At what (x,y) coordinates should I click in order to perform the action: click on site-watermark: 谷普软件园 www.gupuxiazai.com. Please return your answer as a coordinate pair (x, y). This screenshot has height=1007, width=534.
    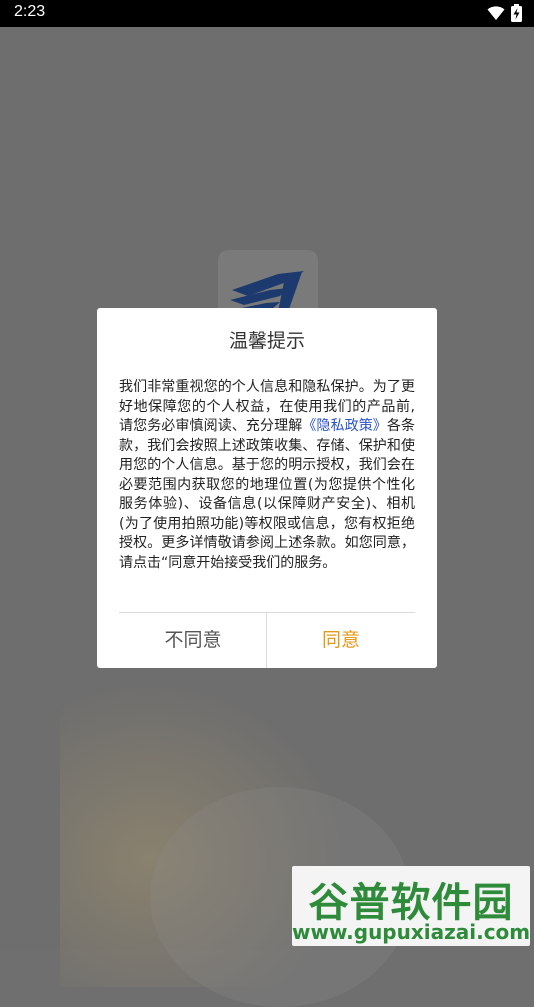
    Looking at the image, I should click on (411, 906).